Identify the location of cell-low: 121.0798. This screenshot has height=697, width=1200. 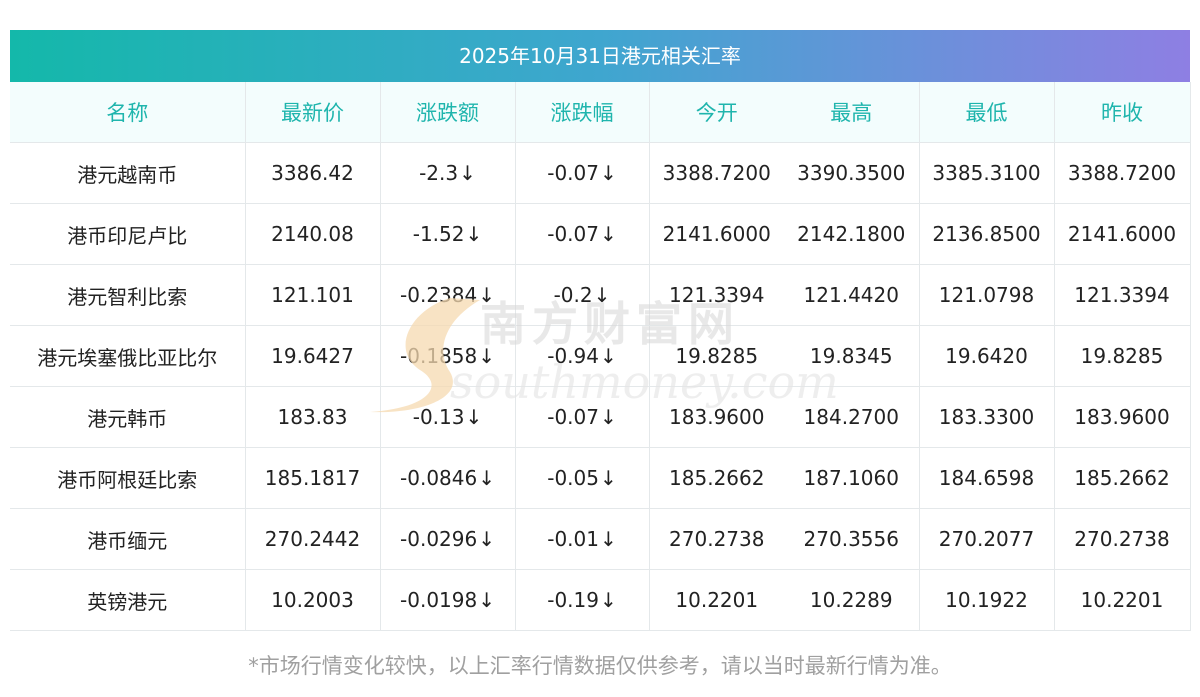
(987, 295).